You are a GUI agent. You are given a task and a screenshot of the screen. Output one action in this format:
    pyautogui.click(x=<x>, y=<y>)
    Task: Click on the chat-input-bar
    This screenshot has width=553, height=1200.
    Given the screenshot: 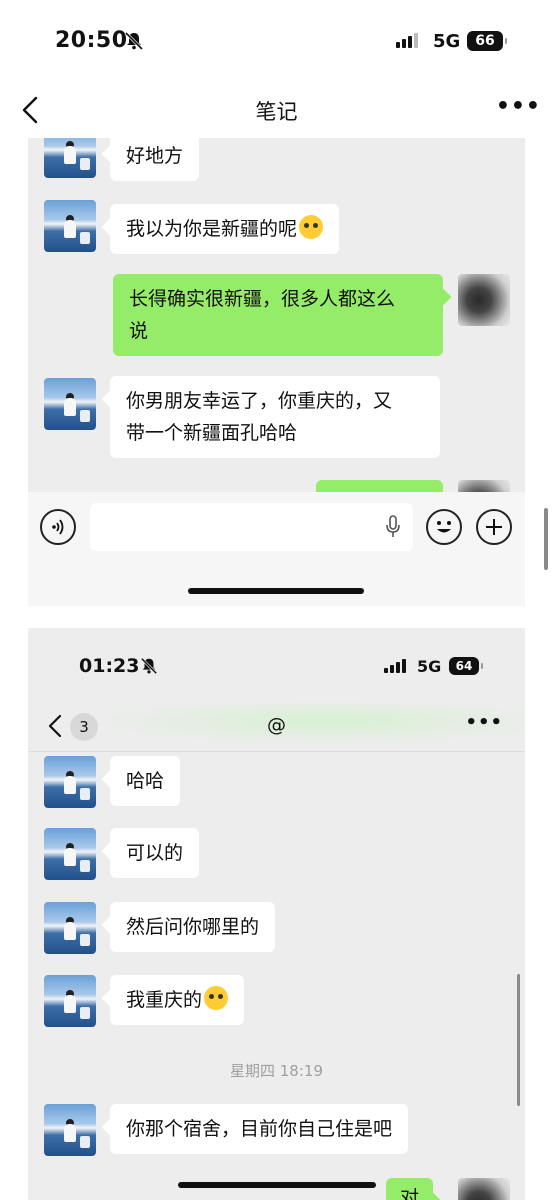 What is the action you would take?
    pyautogui.click(x=276, y=549)
    